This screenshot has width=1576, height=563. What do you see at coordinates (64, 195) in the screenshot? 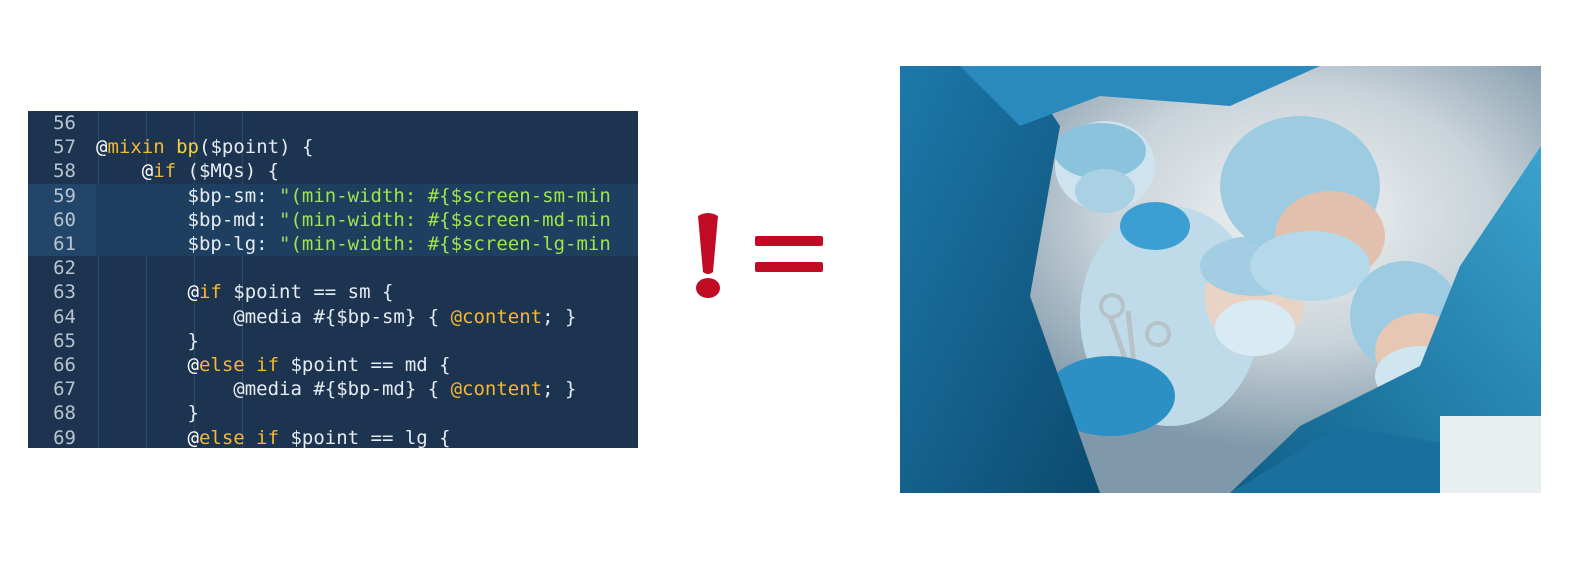
I see `line-number: 59` at bounding box center [64, 195].